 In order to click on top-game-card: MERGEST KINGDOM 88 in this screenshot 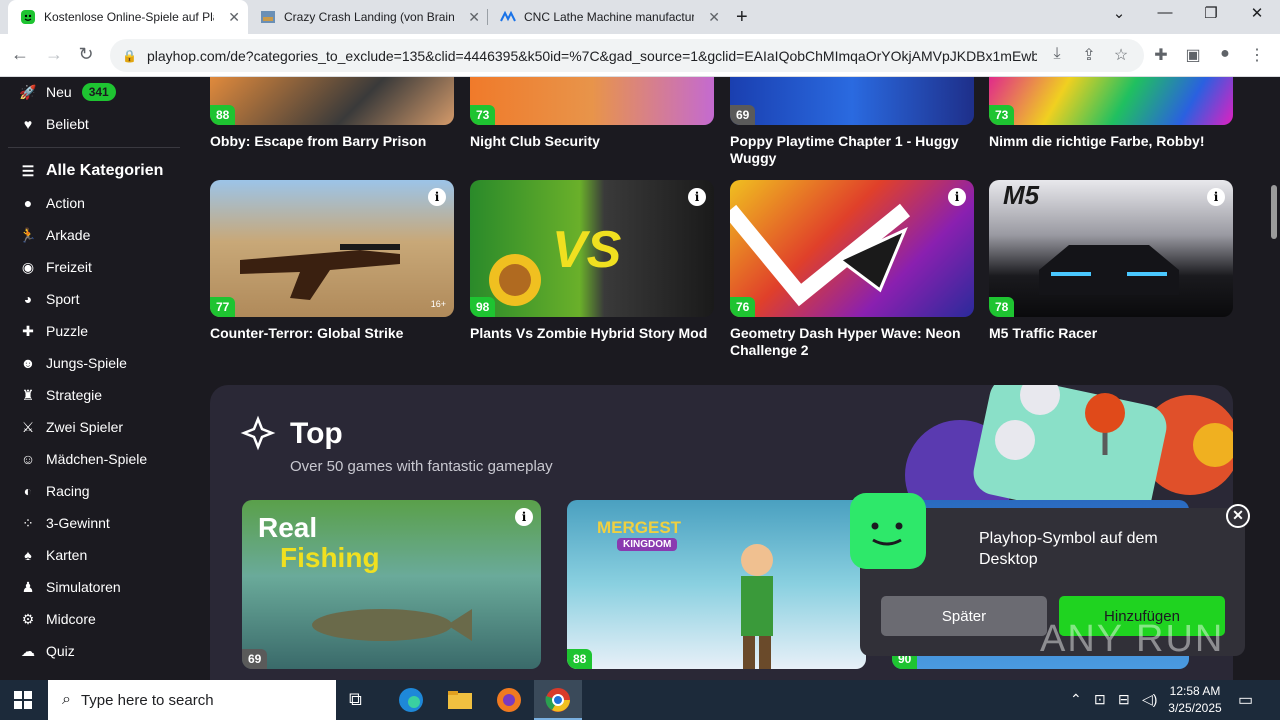, I will do `click(716, 584)`.